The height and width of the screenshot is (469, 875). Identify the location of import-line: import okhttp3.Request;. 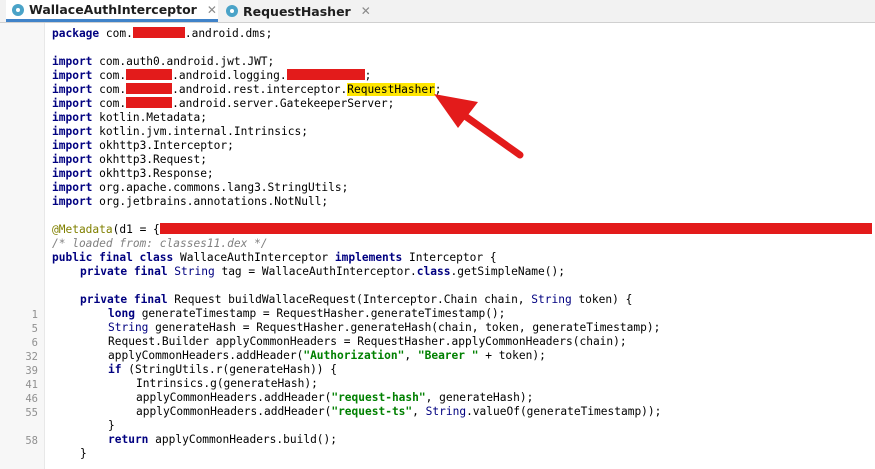
(129, 159).